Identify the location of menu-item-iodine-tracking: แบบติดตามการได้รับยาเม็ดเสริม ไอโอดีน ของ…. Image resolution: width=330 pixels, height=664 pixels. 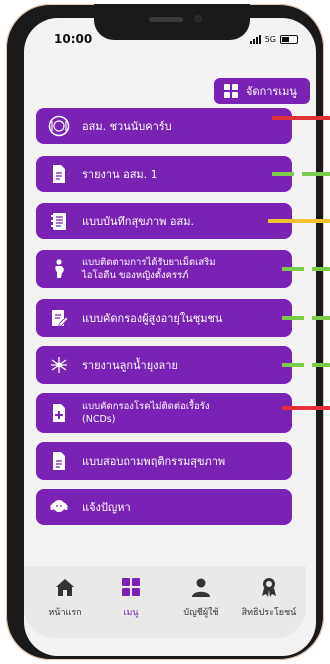
(164, 269).